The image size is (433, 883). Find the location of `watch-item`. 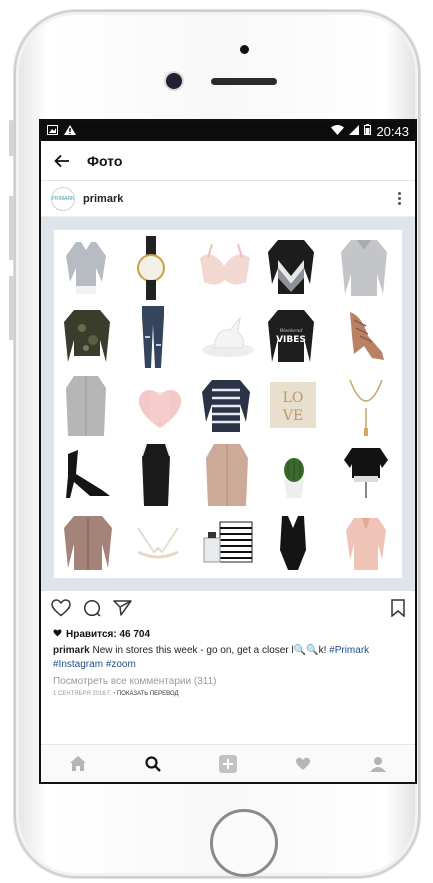

watch-item is located at coordinates (151, 268).